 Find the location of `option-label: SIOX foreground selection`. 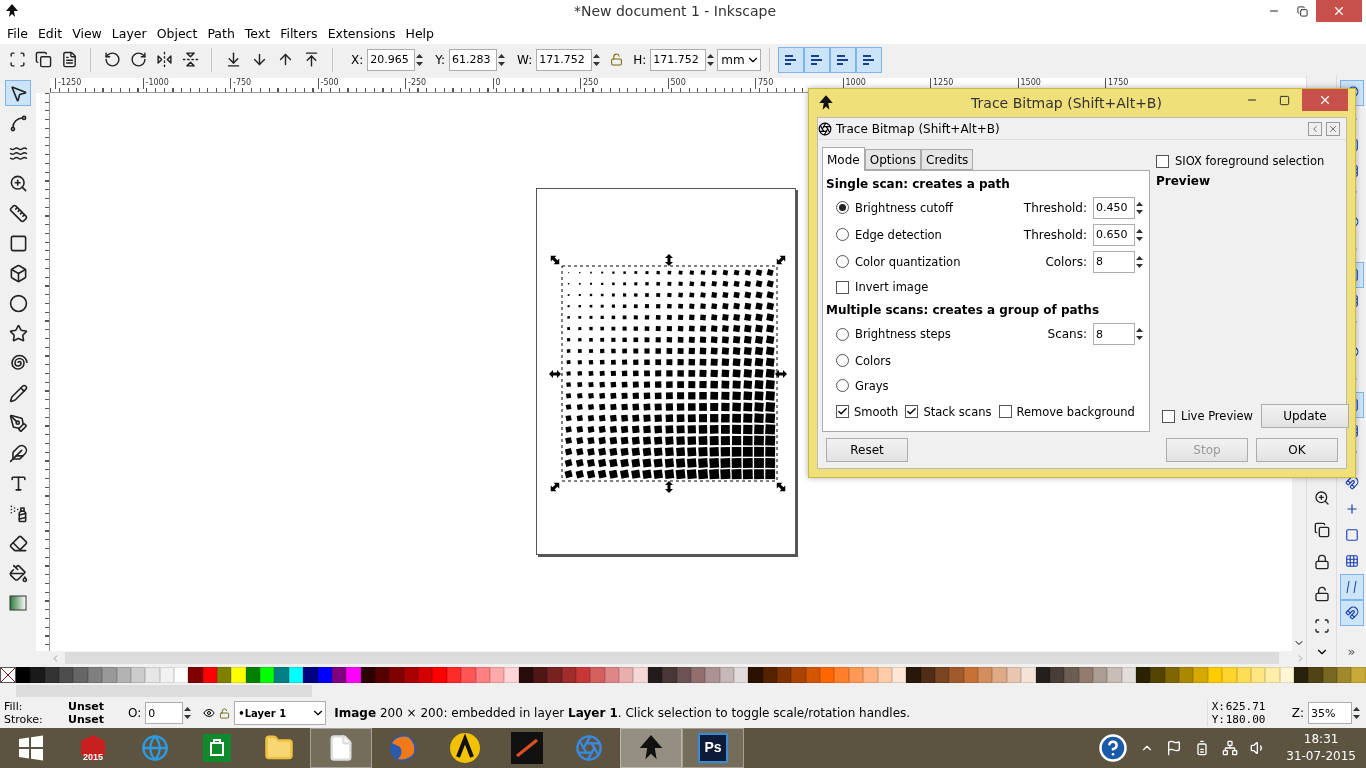

option-label: SIOX foreground selection is located at coordinates (1250, 161).